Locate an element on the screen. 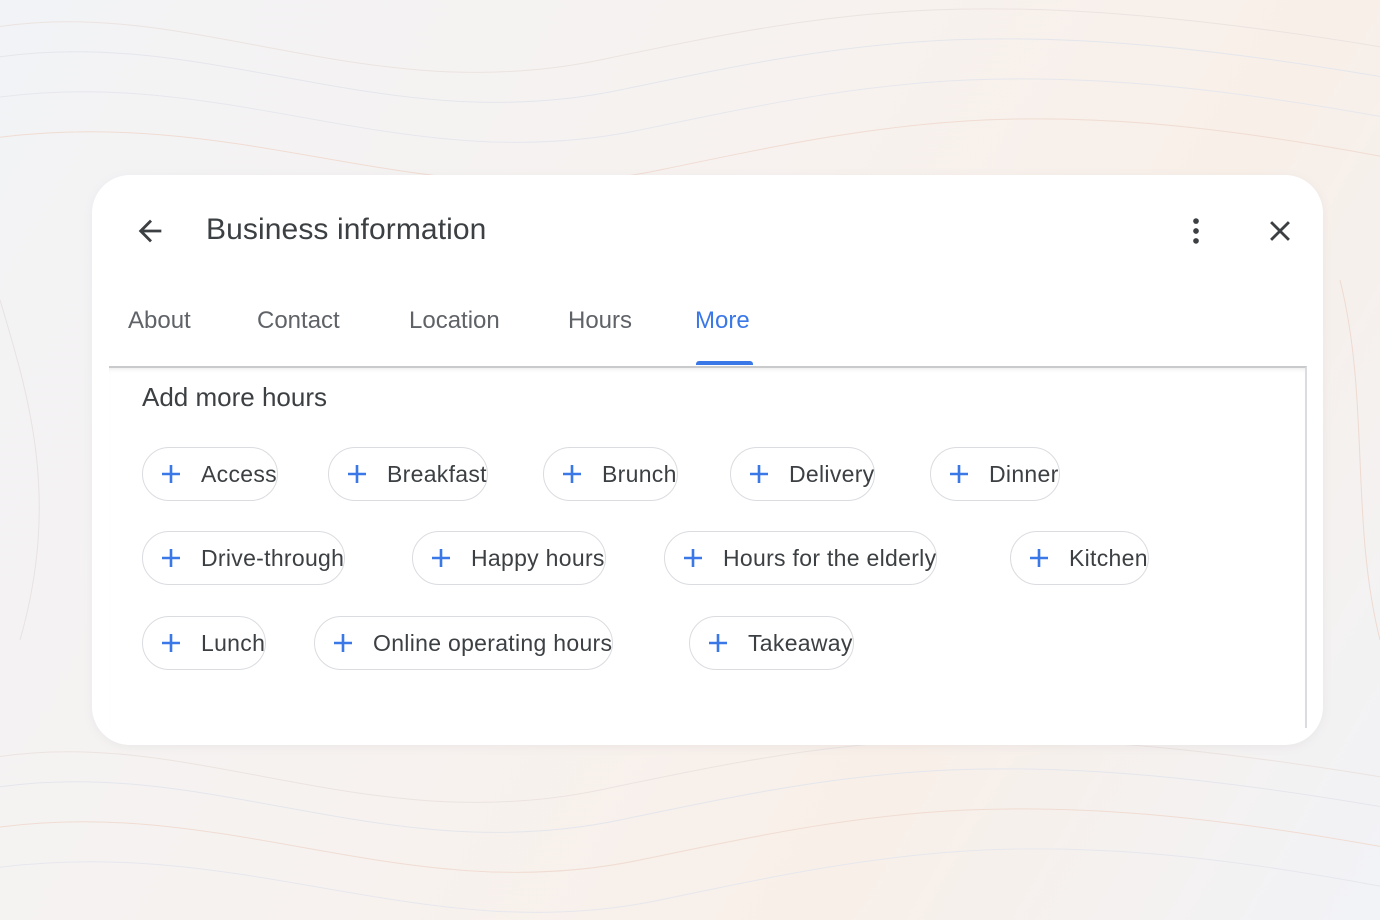 This screenshot has height=920, width=1380. chip-label: Happy hours is located at coordinates (538, 557).